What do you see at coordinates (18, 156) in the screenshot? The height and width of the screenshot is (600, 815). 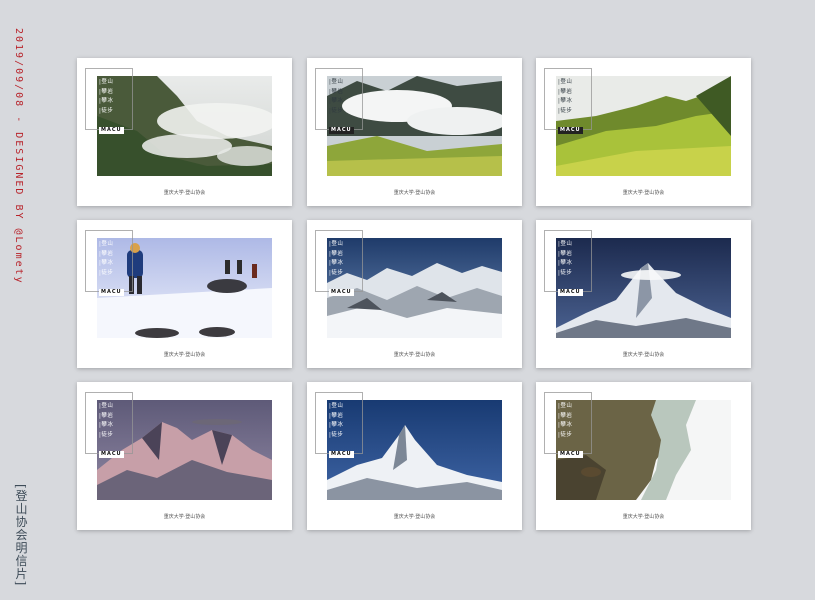 I see `date-credit-text: 2019/09/08 - DESIGNED BY @Lomety` at bounding box center [18, 156].